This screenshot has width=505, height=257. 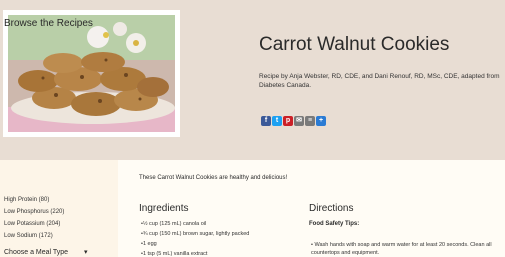 I want to click on food-safety-heading: Food Safety Tips:, so click(x=334, y=224).